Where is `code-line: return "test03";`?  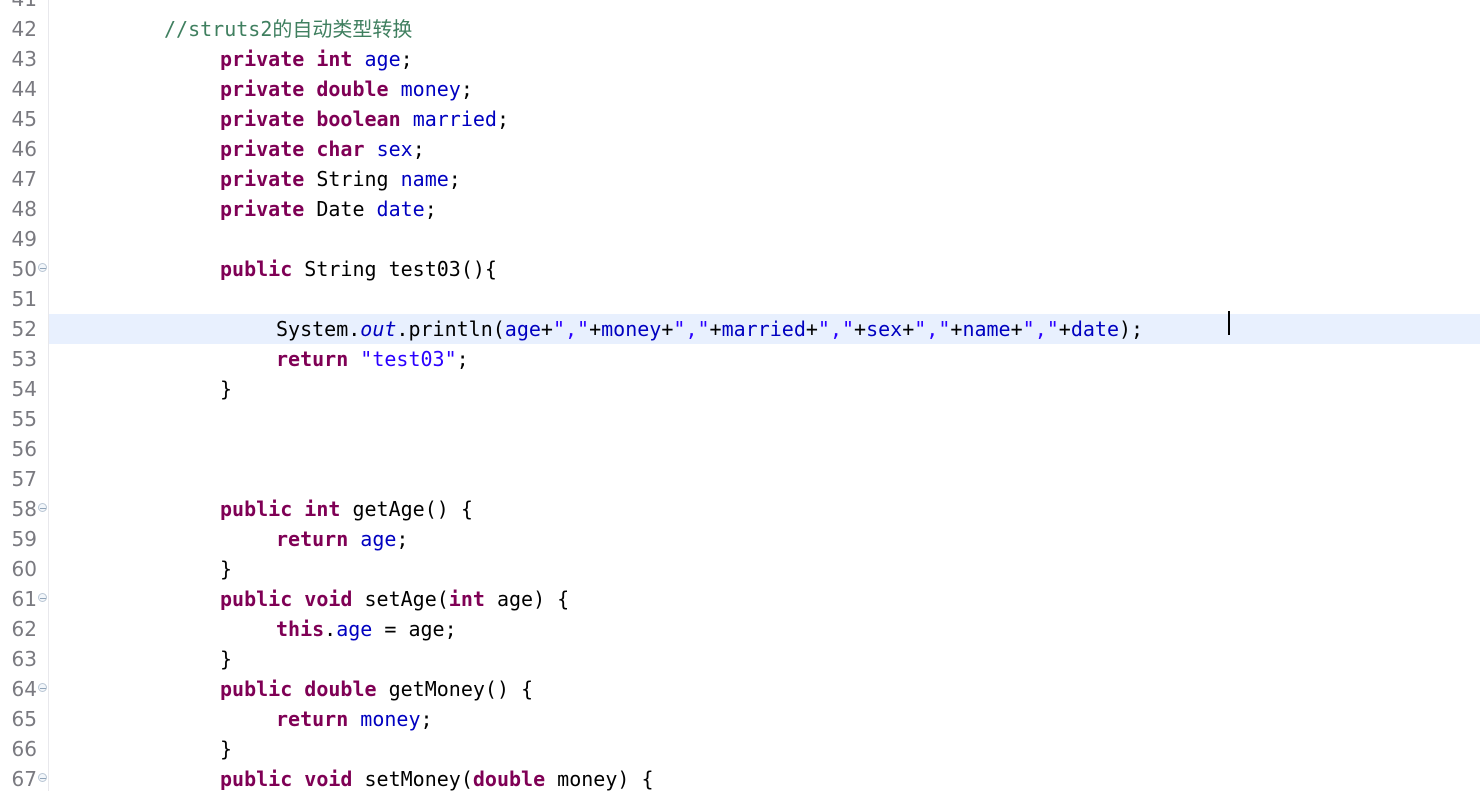 code-line: return "test03"; is located at coordinates (764, 359).